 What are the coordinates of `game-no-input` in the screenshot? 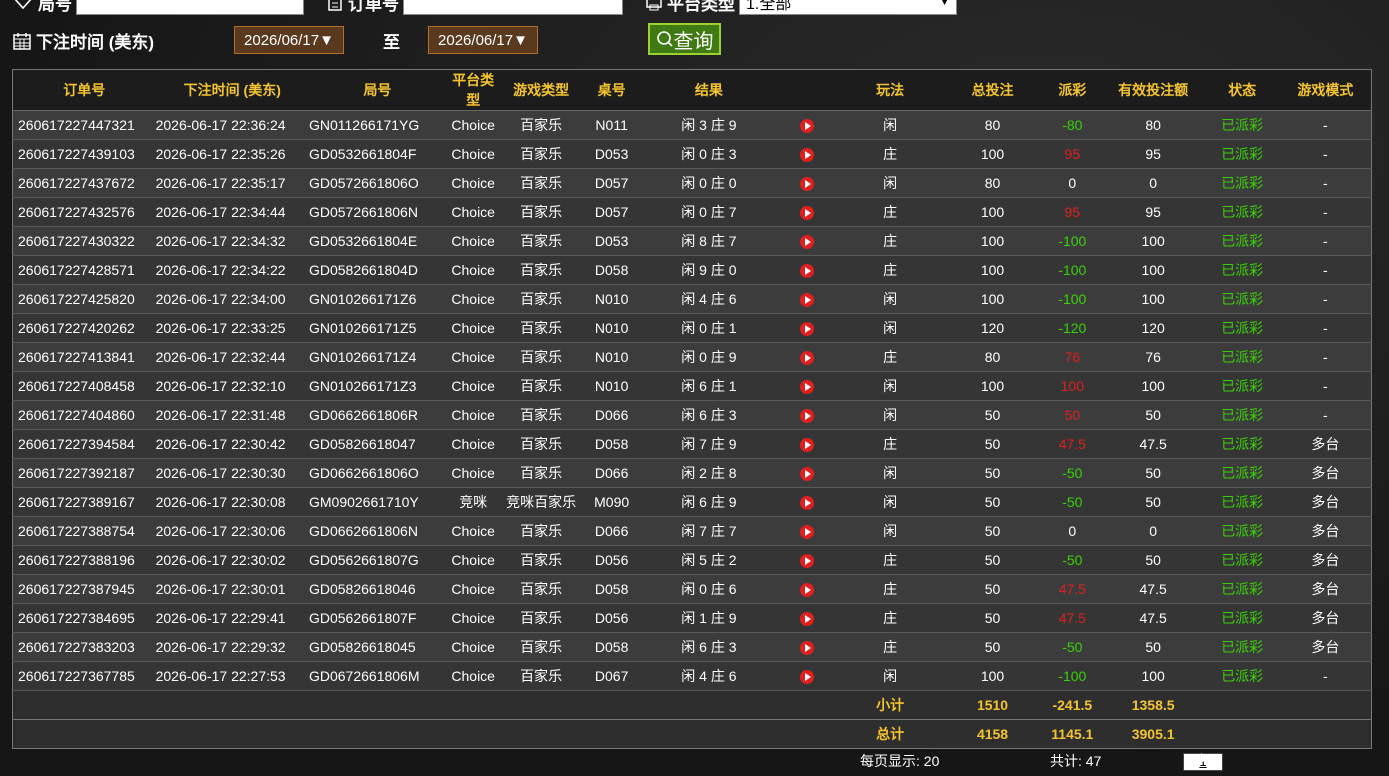 It's located at (190, 7).